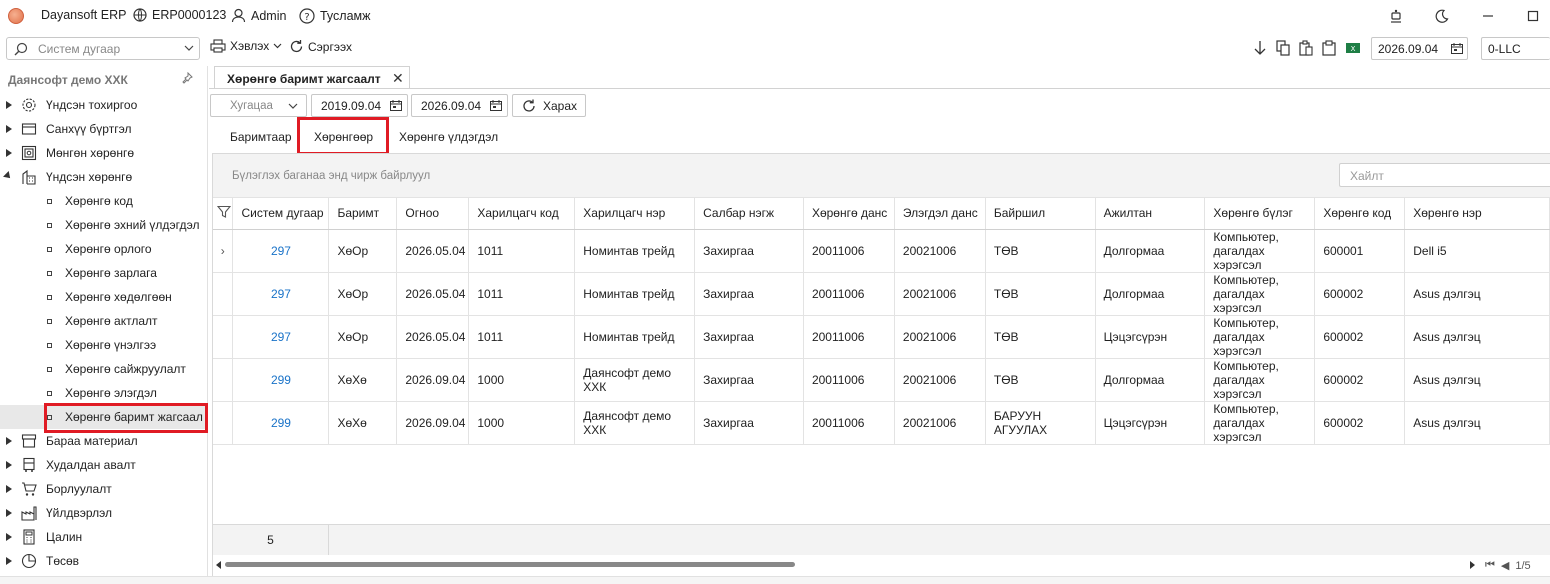 Image resolution: width=1550 pixels, height=584 pixels. Describe the element at coordinates (849, 214) in the screenshot. I see `column-header: Хөрөнгө данс` at that location.